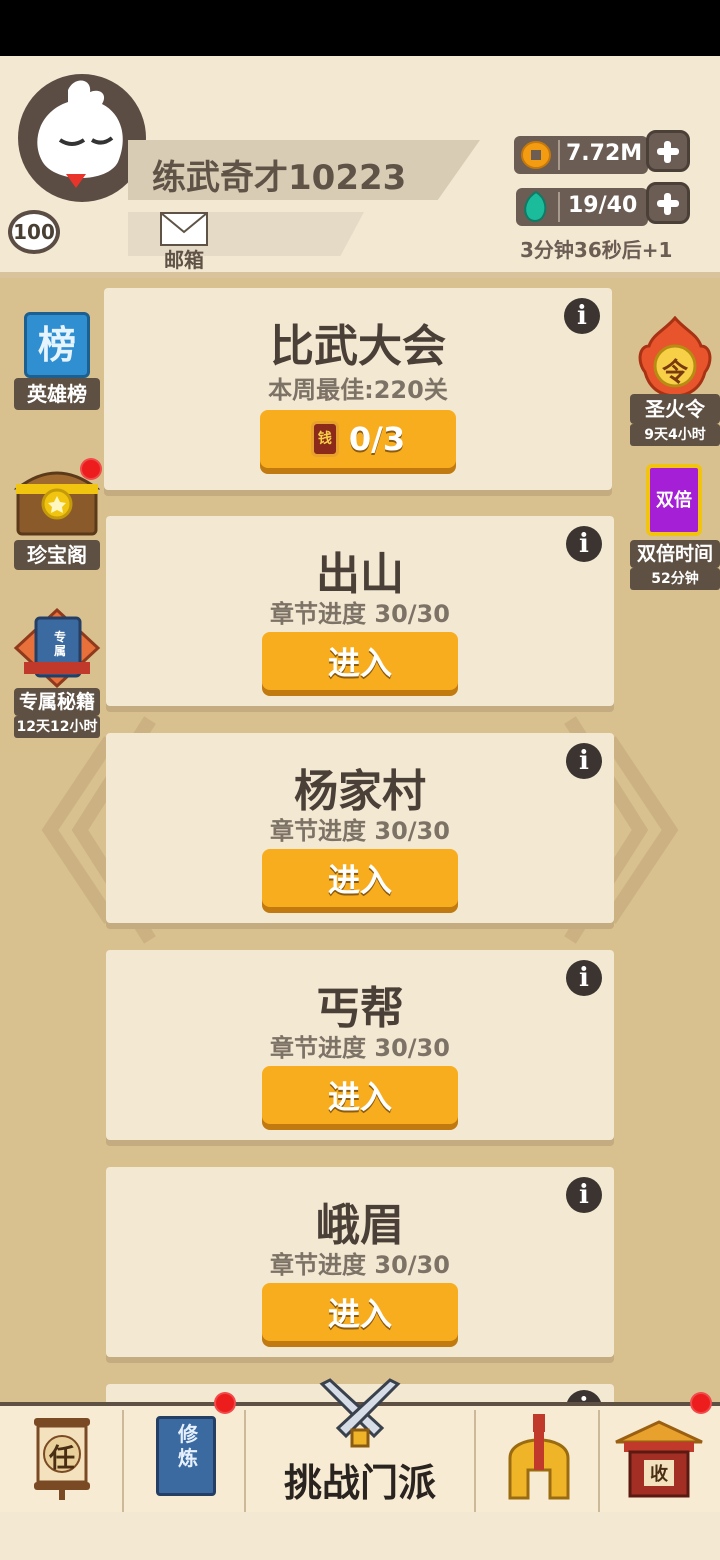 The image size is (720, 1560). I want to click on status-bar, so click(360, 28).